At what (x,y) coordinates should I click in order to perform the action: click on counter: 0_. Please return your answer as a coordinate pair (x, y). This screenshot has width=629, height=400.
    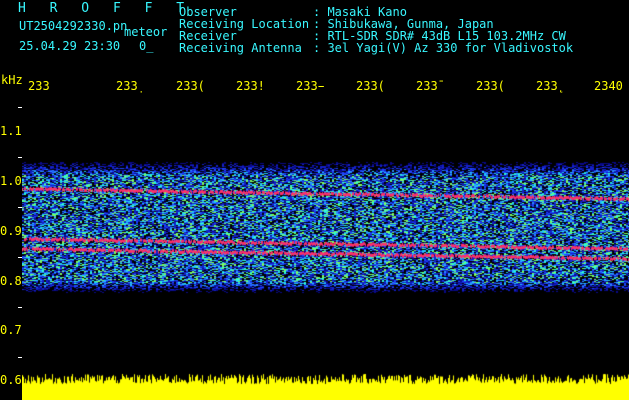
    Looking at the image, I should click on (146, 46).